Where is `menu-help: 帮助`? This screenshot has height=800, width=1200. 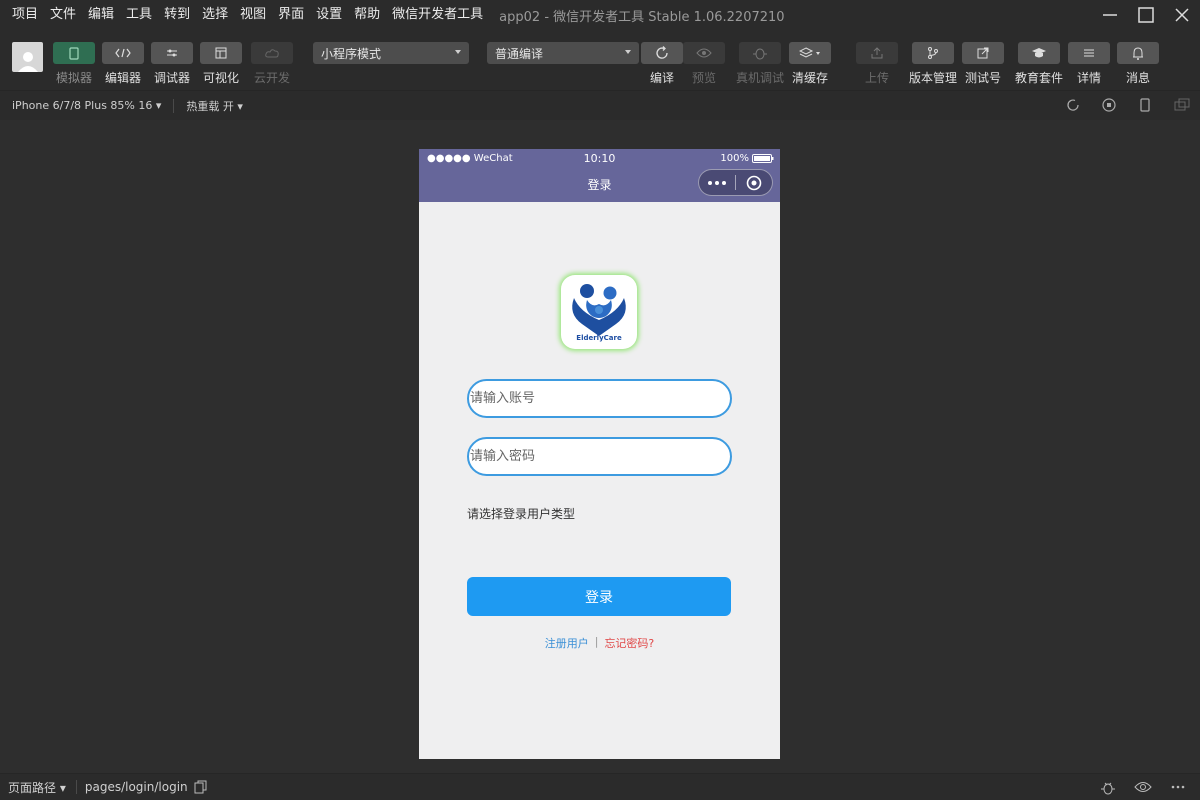 menu-help: 帮助 is located at coordinates (367, 15).